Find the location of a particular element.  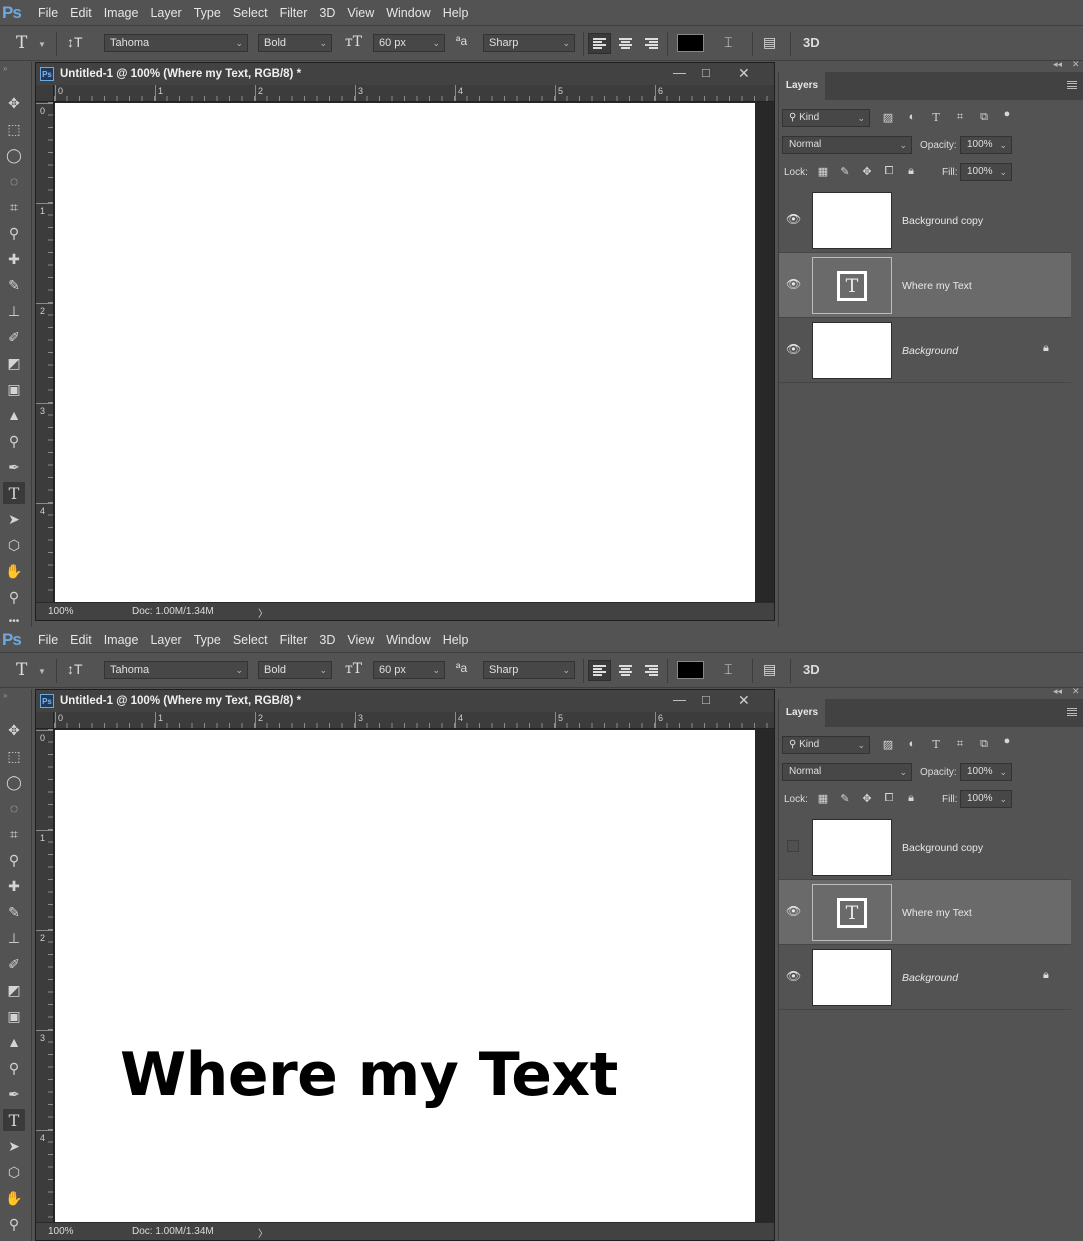

menu-view: View is located at coordinates (360, 640).